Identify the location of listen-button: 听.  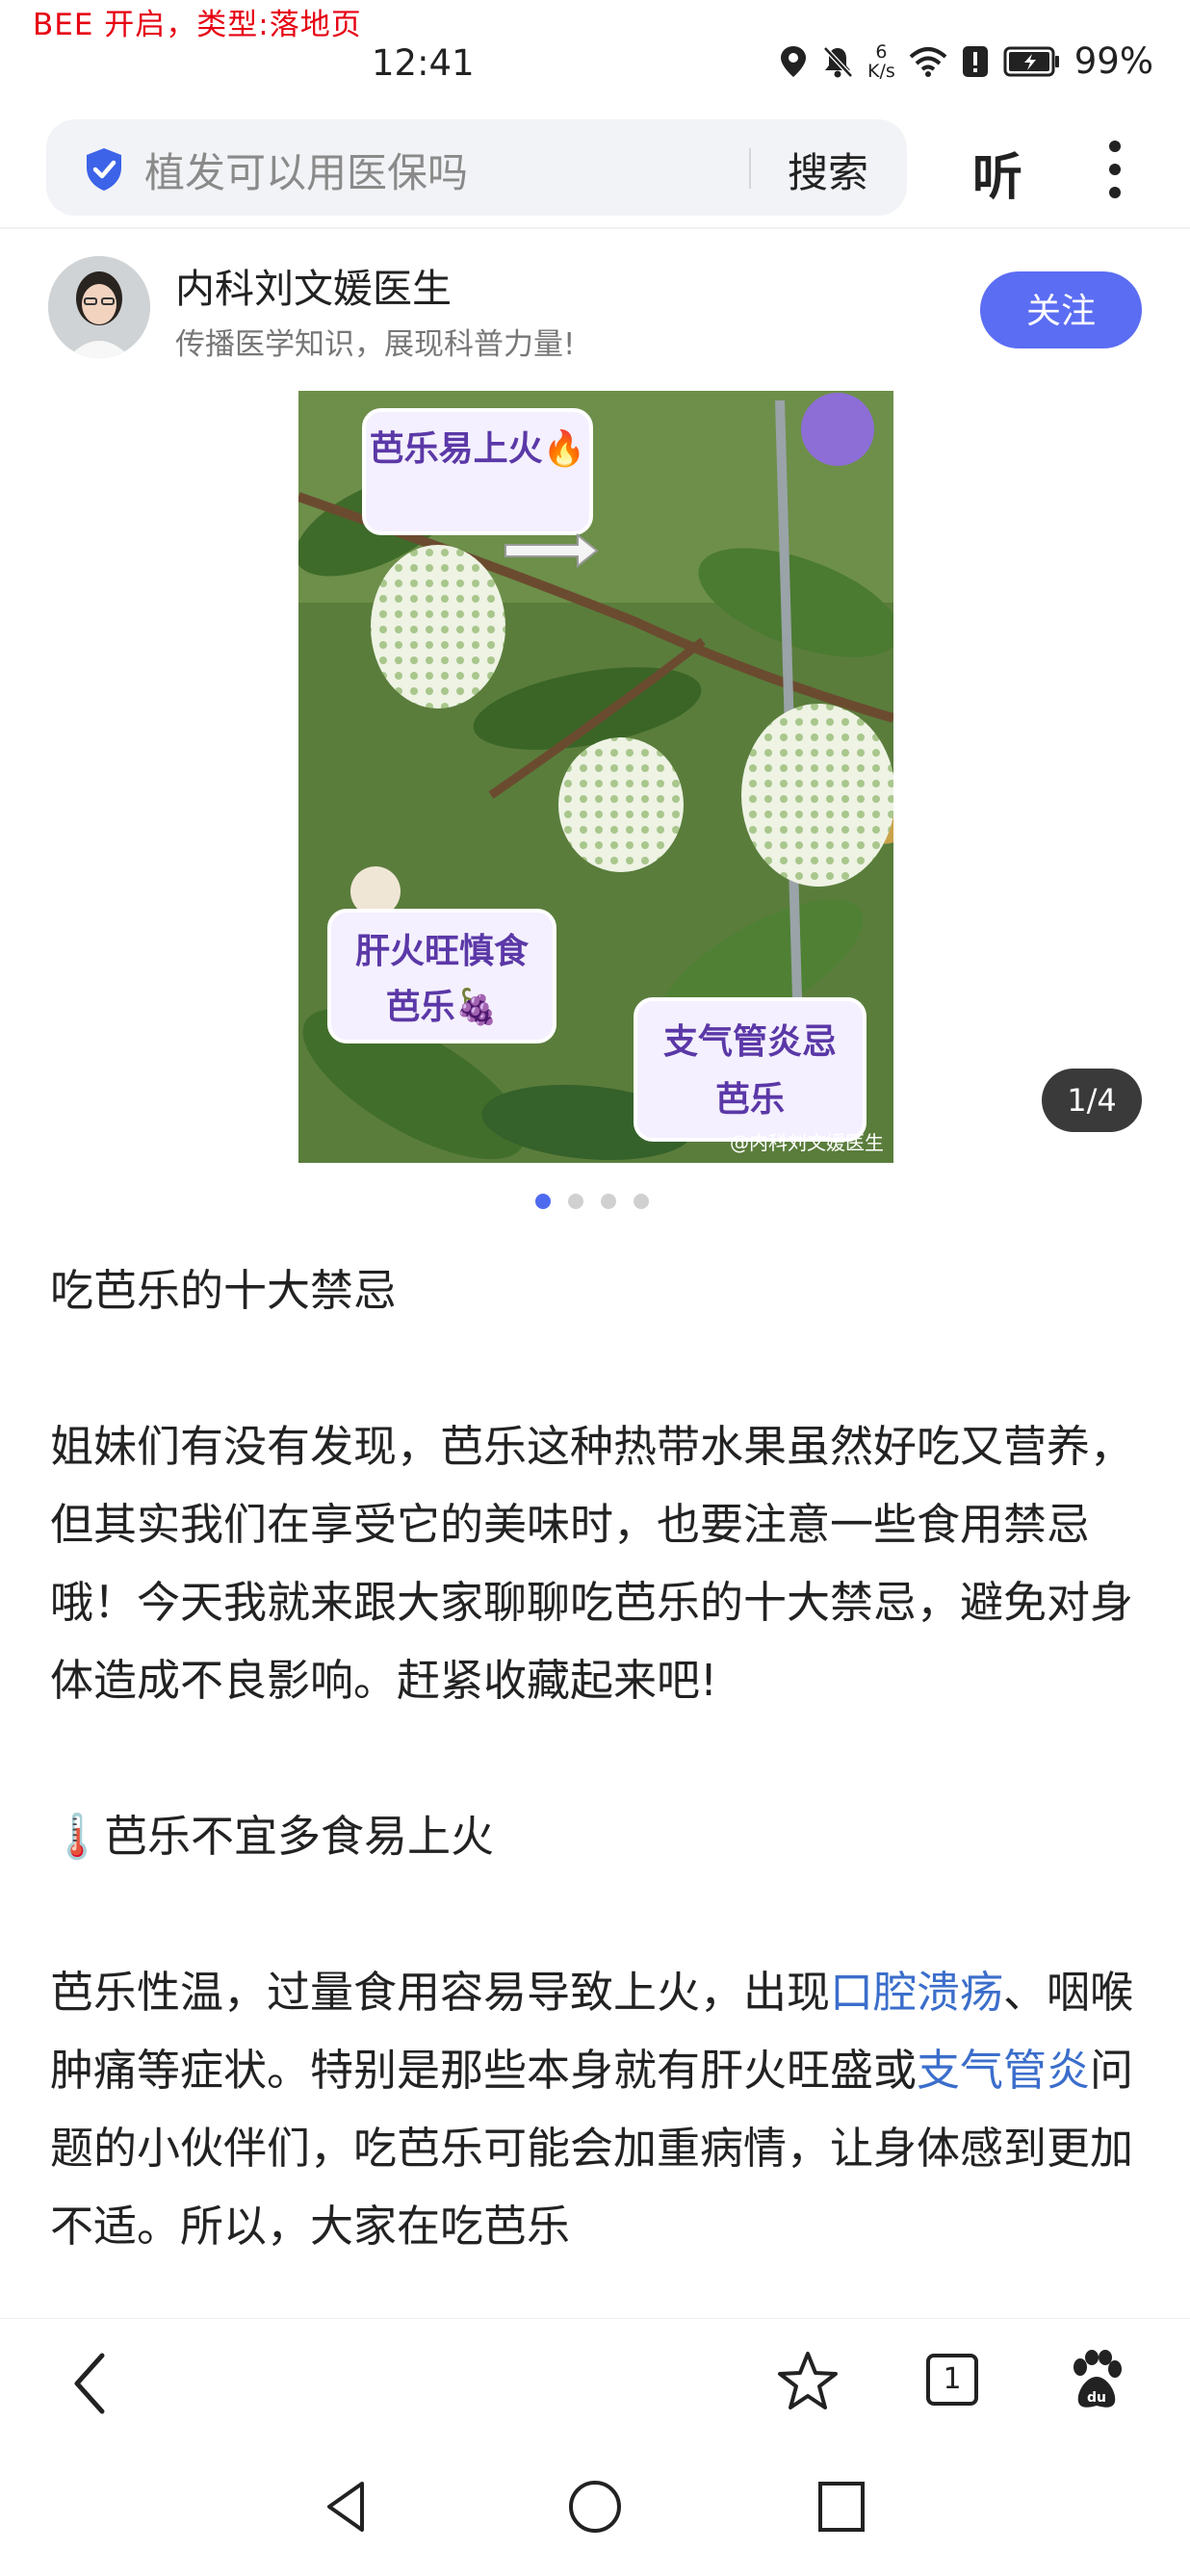
(997, 173).